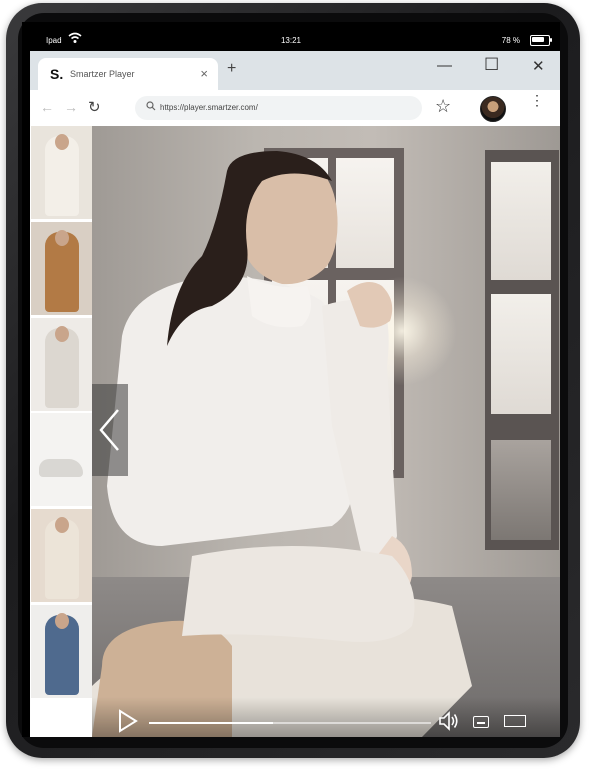 The height and width of the screenshot is (773, 600). Describe the element at coordinates (47, 107) in the screenshot. I see `back-button: ←` at that location.